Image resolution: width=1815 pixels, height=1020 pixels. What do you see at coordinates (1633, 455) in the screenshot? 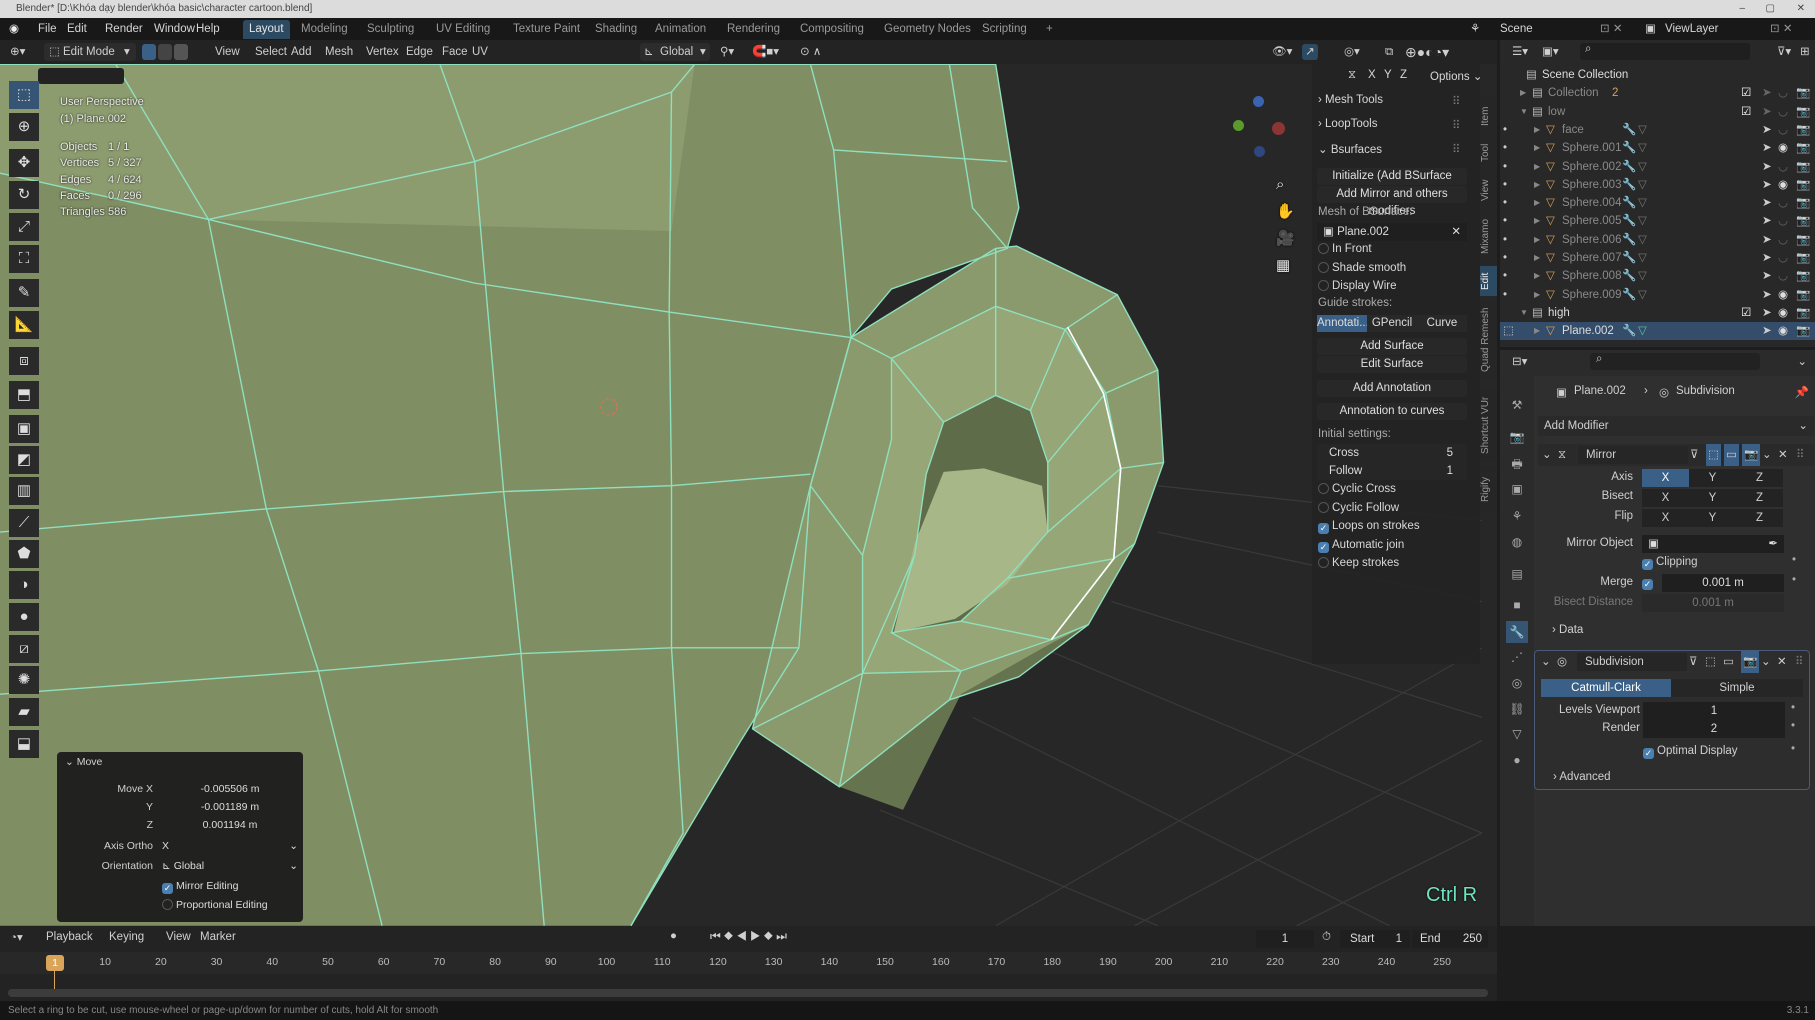
I see `mirror-name-field: Mirror` at bounding box center [1633, 455].